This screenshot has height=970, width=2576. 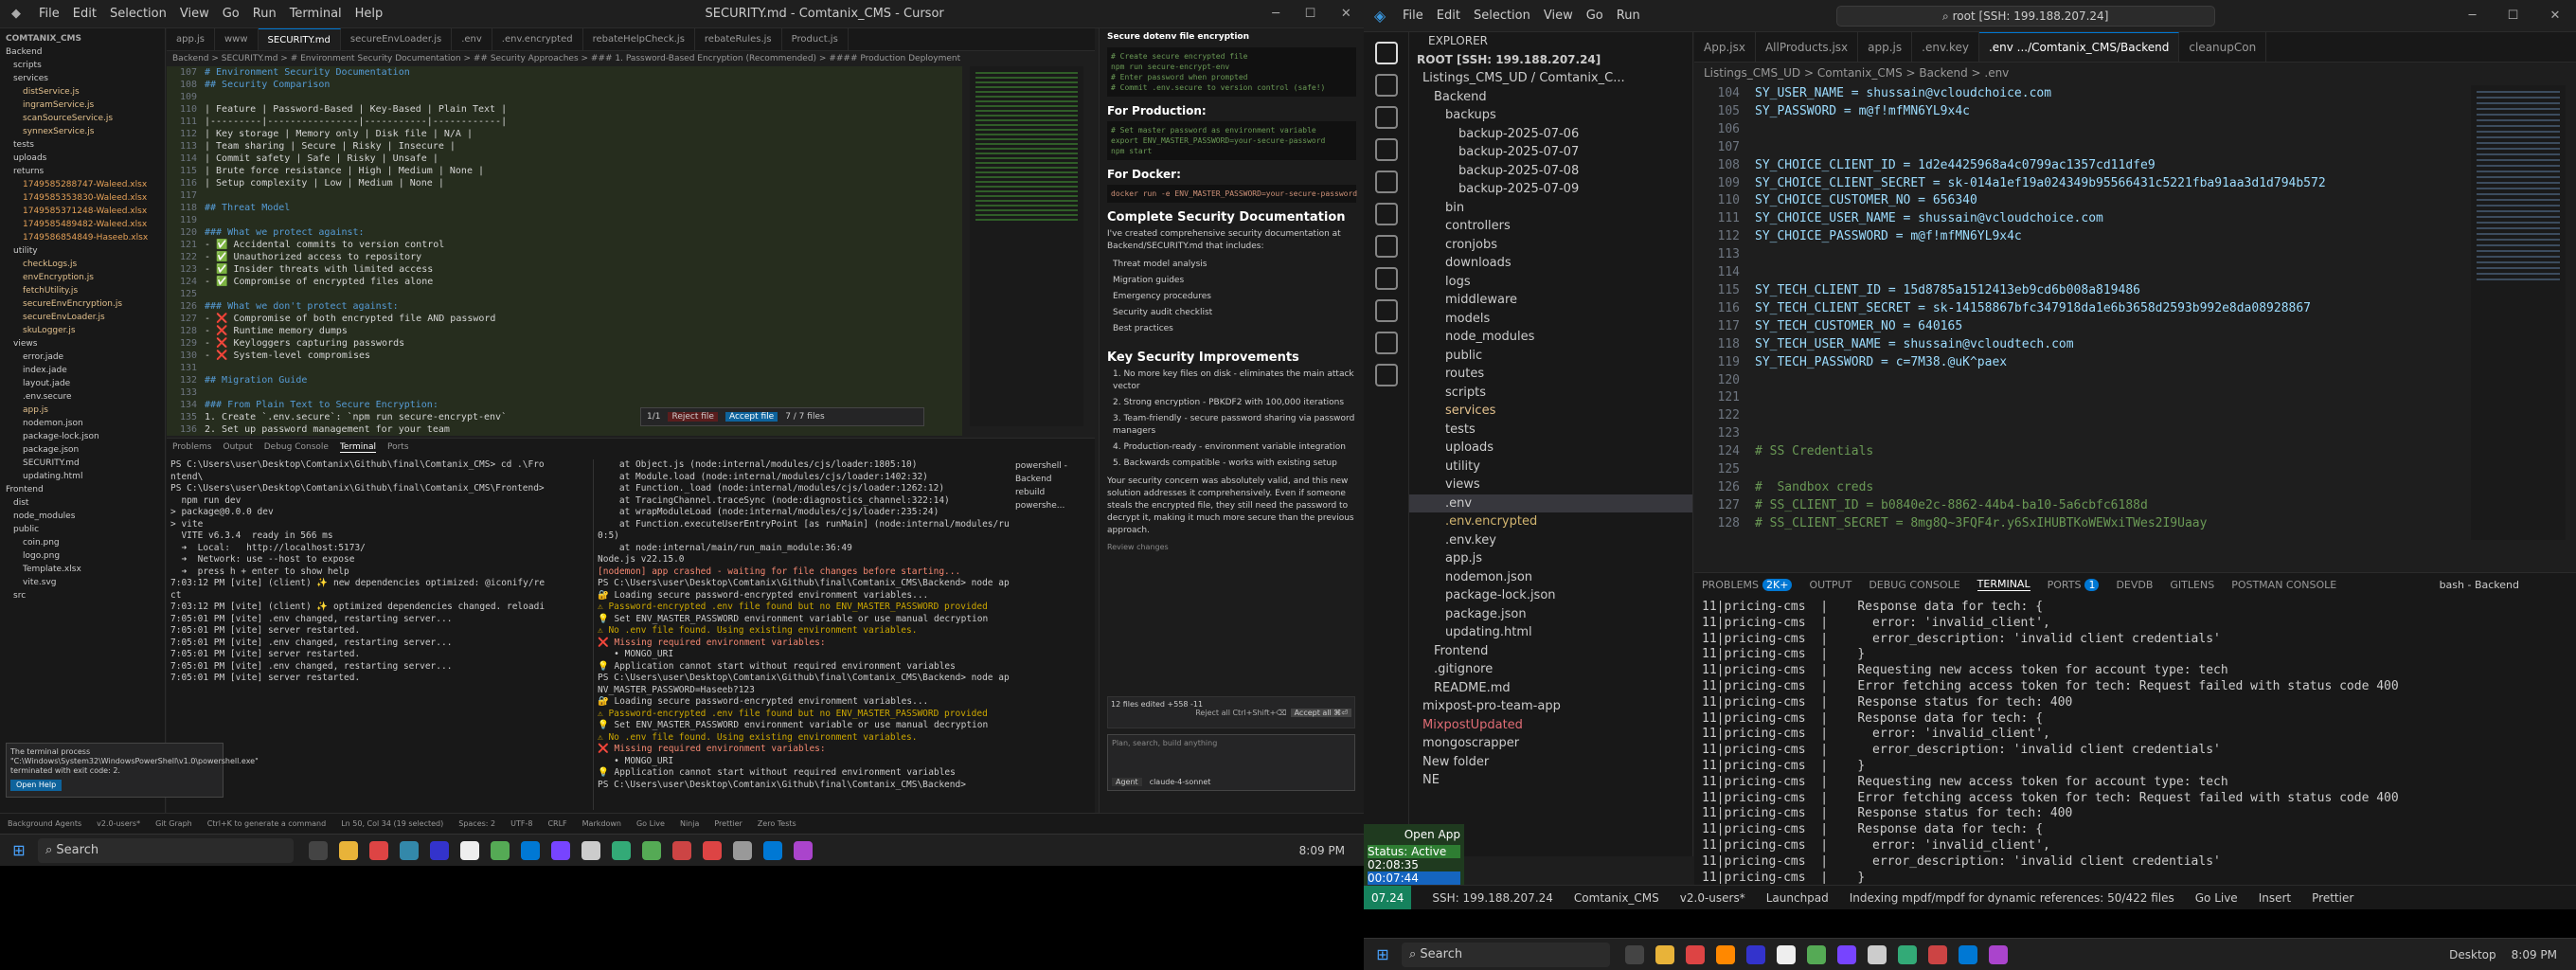 What do you see at coordinates (1414, 834) in the screenshot?
I see `open-app-button: Open App` at bounding box center [1414, 834].